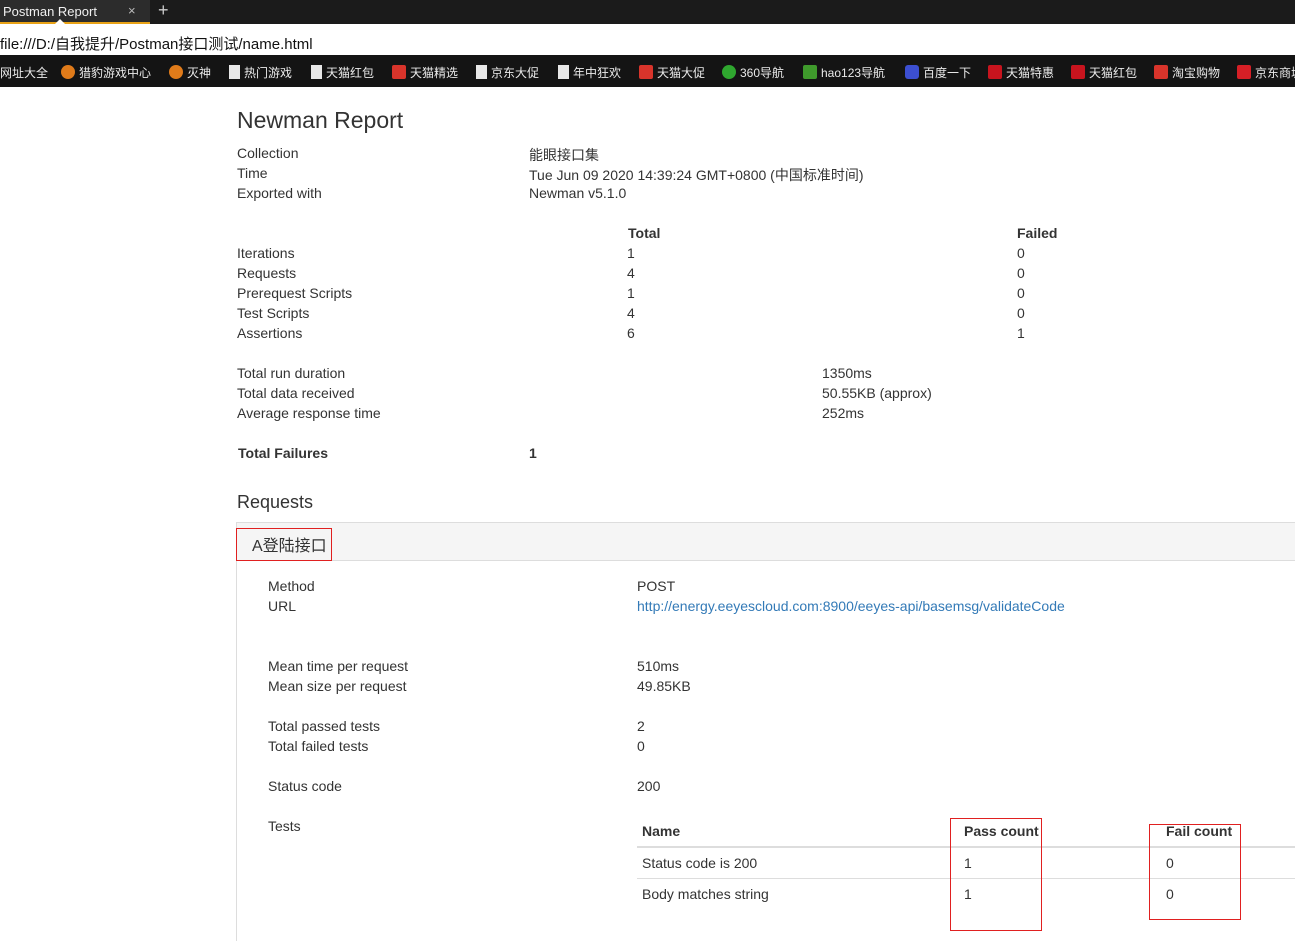 The height and width of the screenshot is (941, 1295). What do you see at coordinates (507, 72) in the screenshot?
I see `bookmark-item: 京东大促` at bounding box center [507, 72].